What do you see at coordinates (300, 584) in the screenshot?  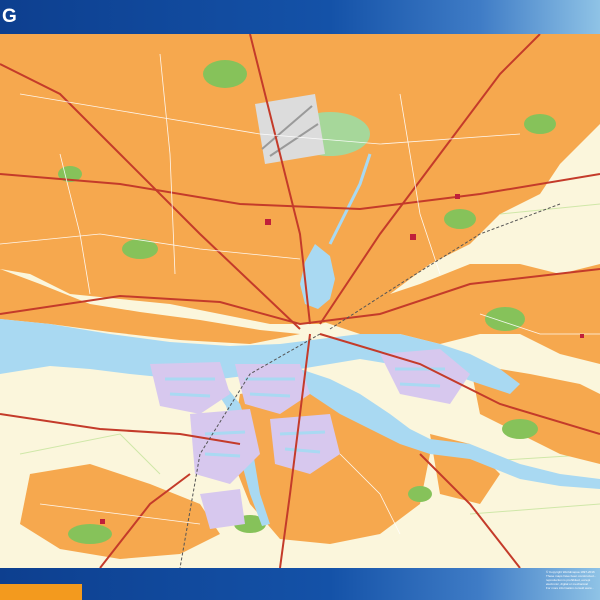 I see `footer-banner` at bounding box center [300, 584].